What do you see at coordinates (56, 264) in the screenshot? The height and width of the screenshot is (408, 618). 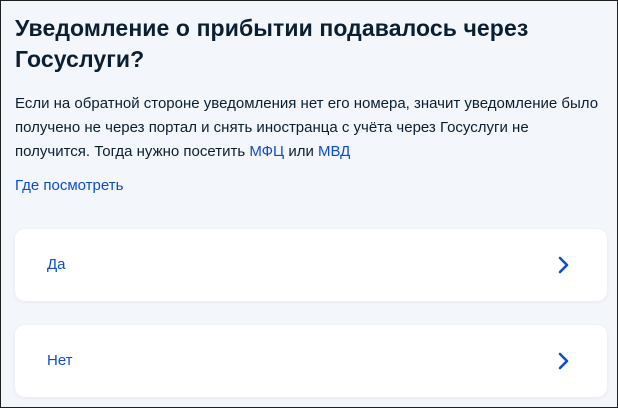 I see `option-yes-label: Да` at bounding box center [56, 264].